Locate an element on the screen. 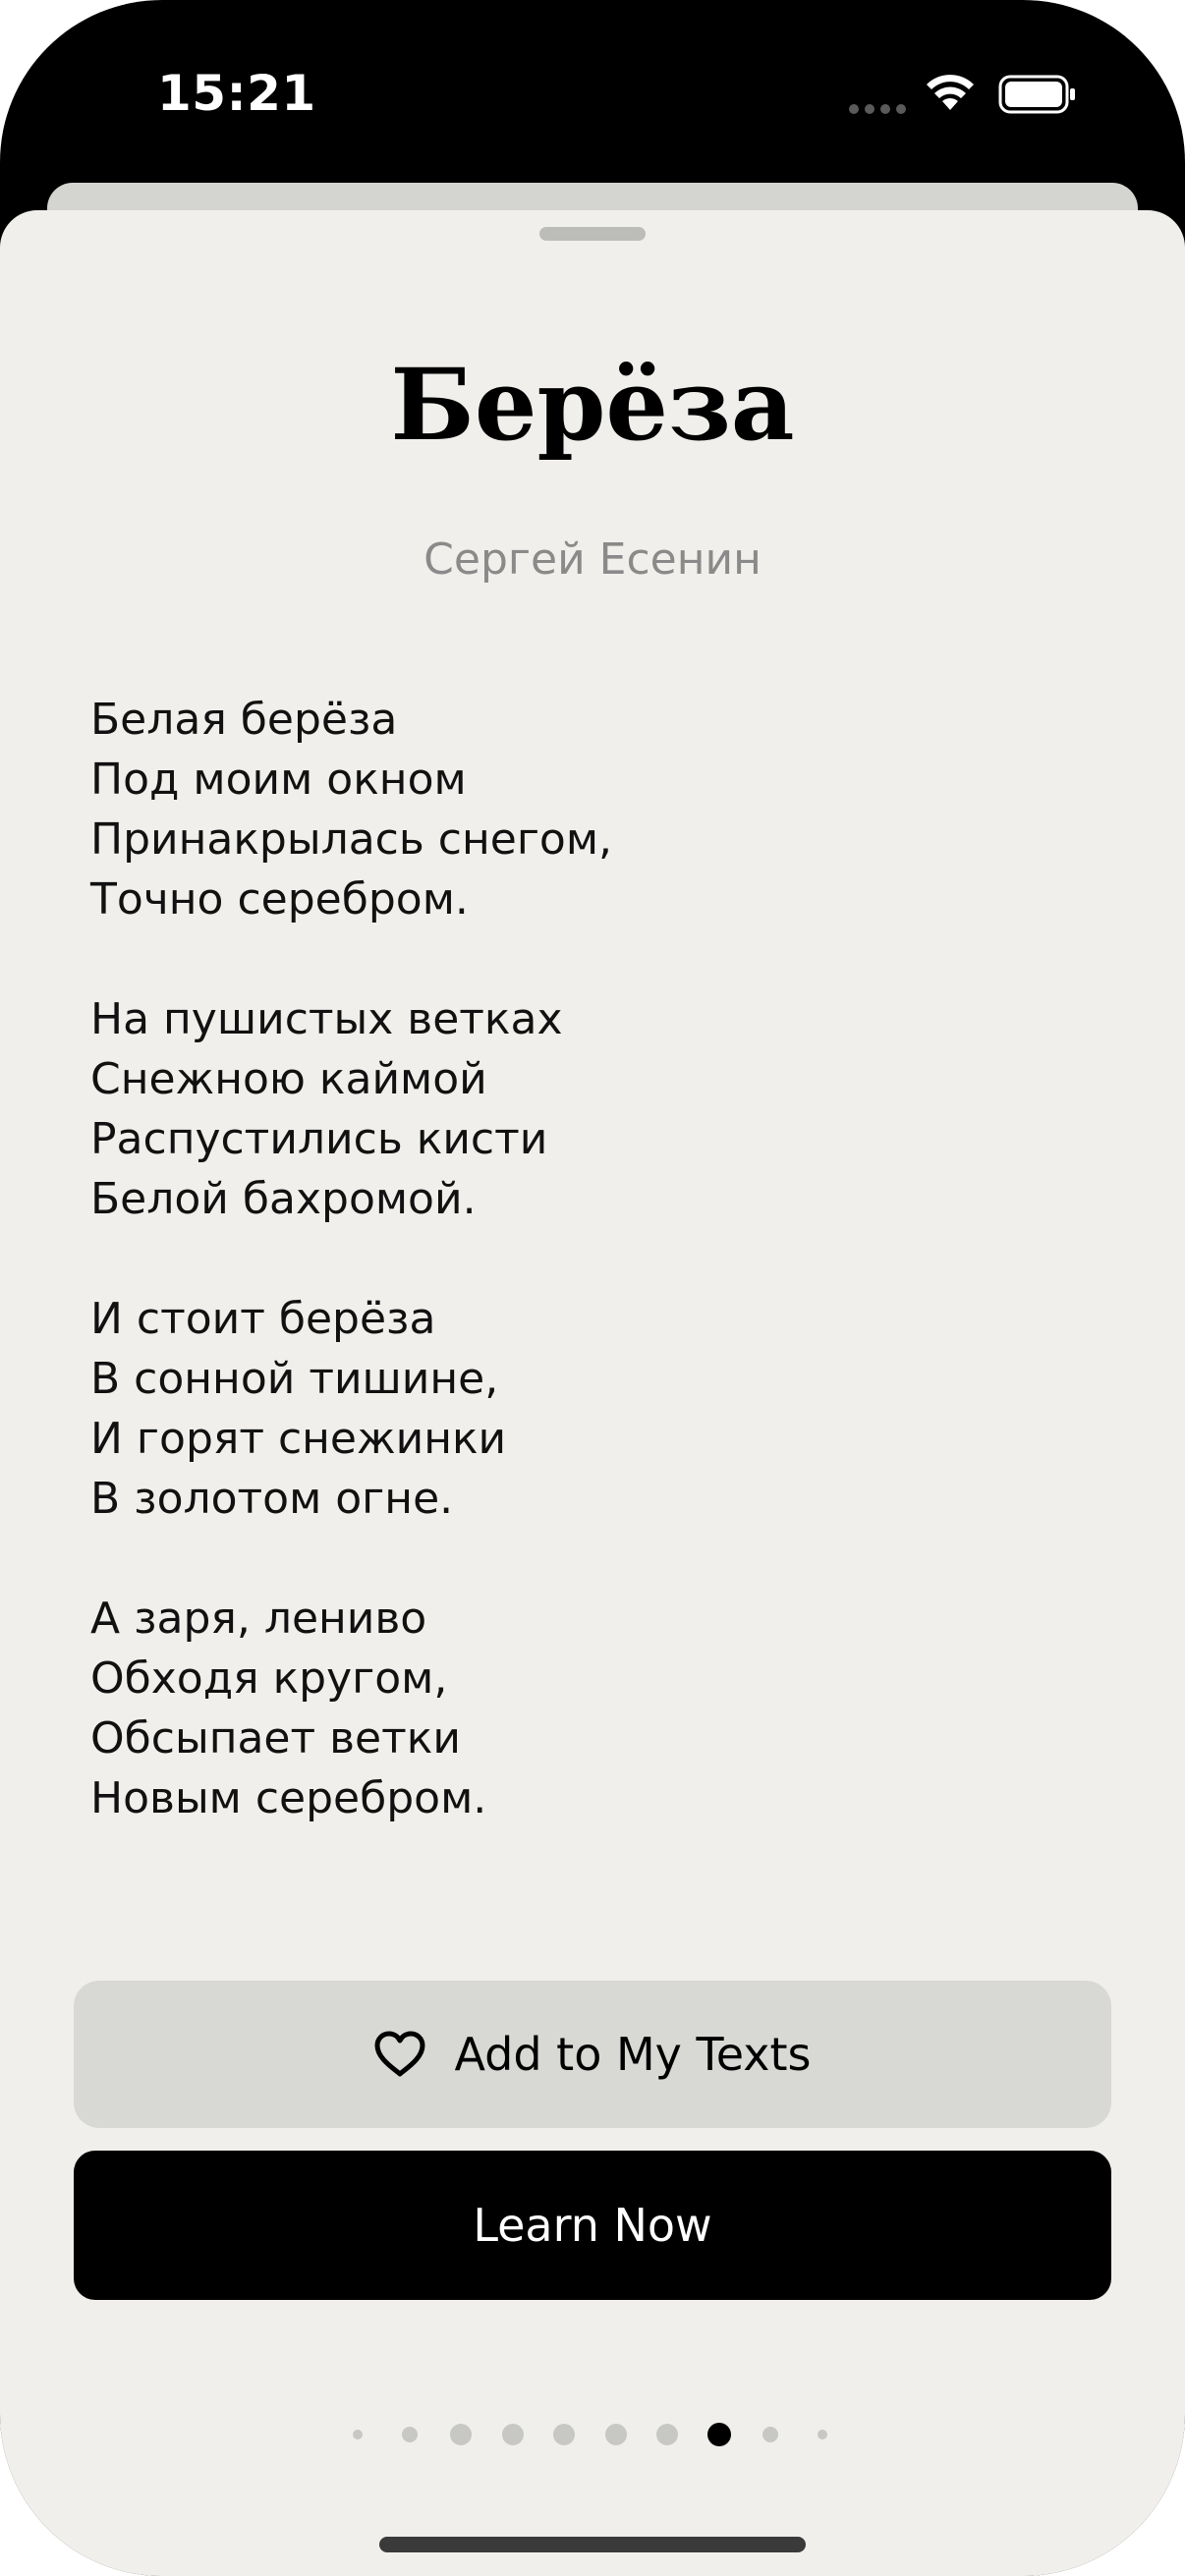 This screenshot has height=2576, width=1185. wifi-icon is located at coordinates (951, 92).